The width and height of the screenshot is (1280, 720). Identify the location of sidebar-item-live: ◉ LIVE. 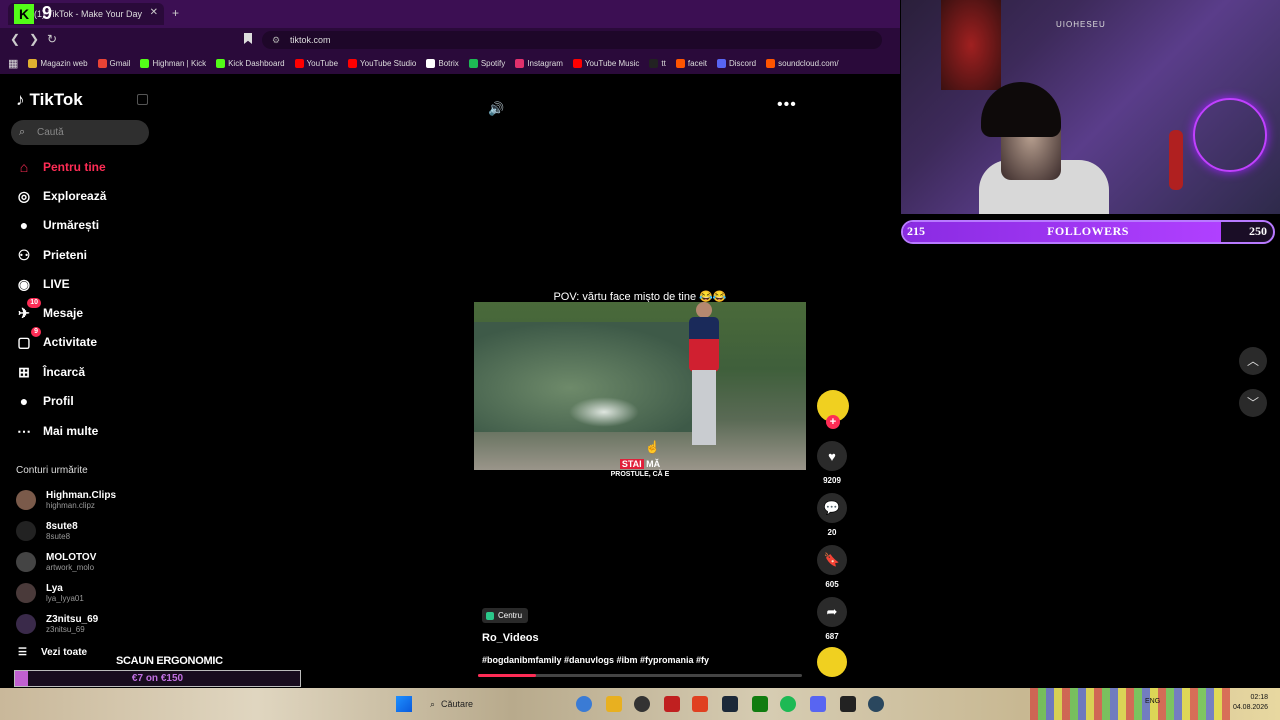
(42, 284).